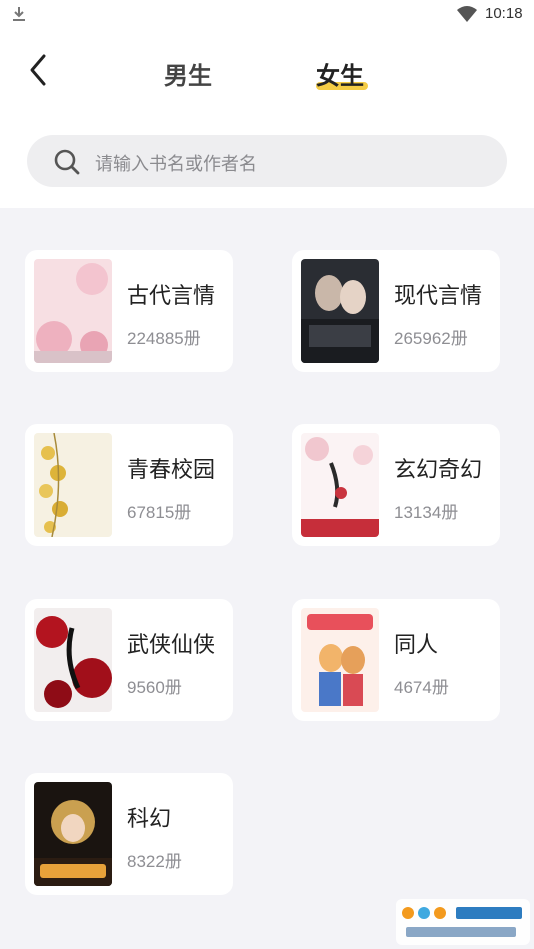 Image resolution: width=534 pixels, height=949 pixels. What do you see at coordinates (19, 14) in the screenshot?
I see `download-icon` at bounding box center [19, 14].